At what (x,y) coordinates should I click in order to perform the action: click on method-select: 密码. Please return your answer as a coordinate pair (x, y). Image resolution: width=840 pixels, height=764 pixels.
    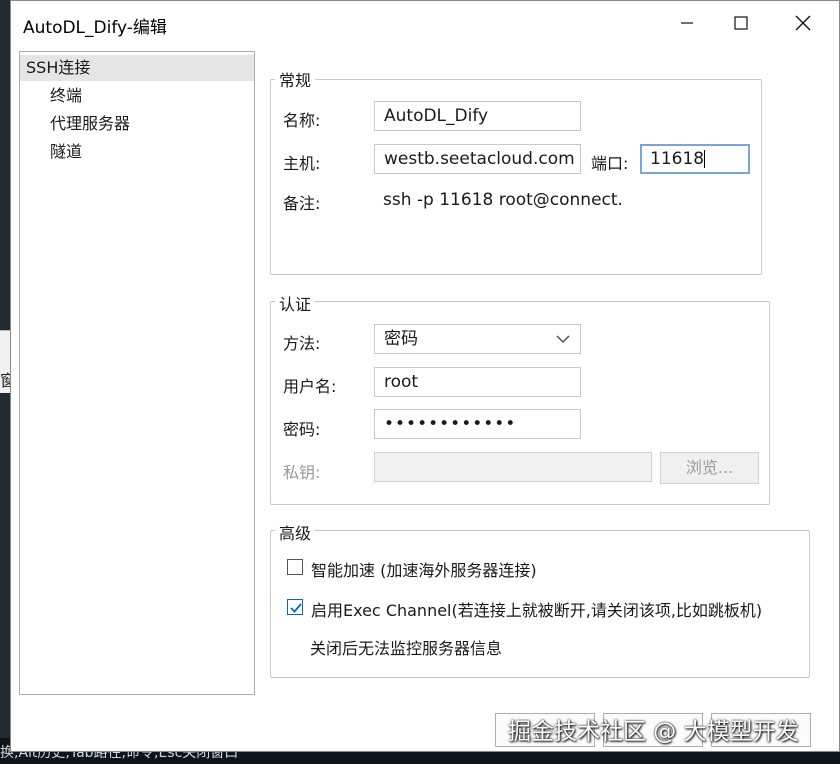
    Looking at the image, I should click on (477, 339).